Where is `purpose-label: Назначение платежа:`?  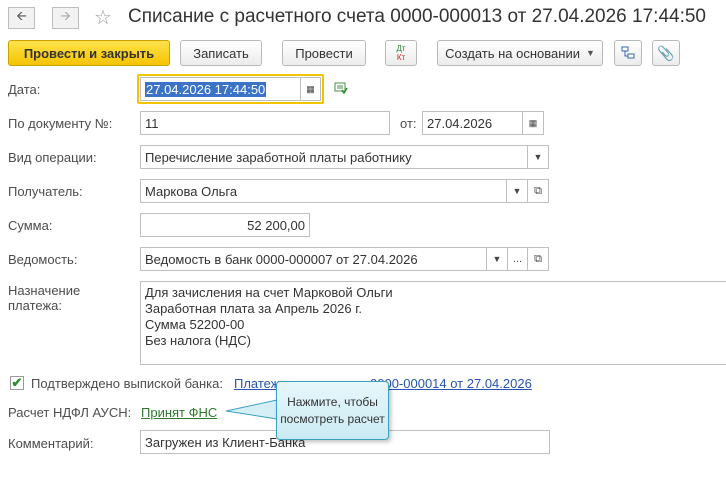 purpose-label: Назначение платежа: is located at coordinates (44, 298).